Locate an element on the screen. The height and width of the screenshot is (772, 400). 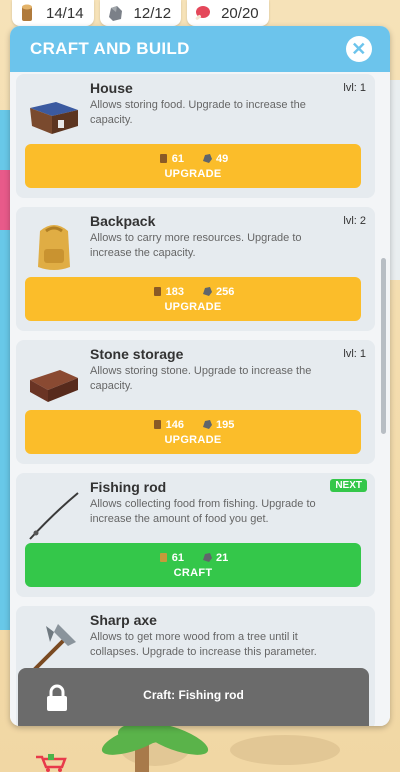
close-button: ✕ is located at coordinates (359, 49).